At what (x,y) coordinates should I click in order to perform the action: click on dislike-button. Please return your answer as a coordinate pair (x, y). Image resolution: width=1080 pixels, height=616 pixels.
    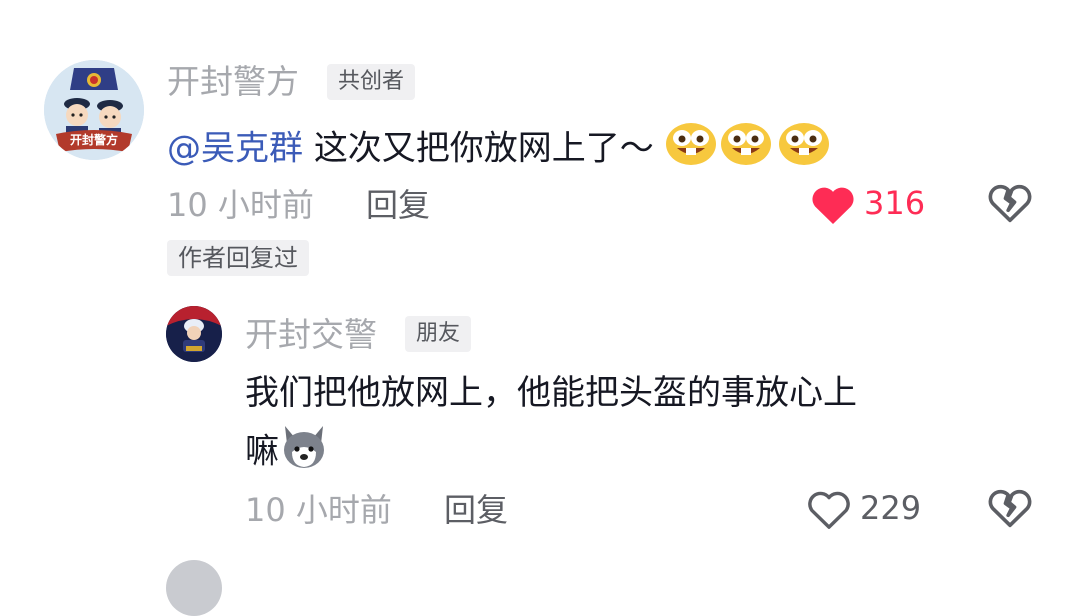
    Looking at the image, I should click on (1010, 205).